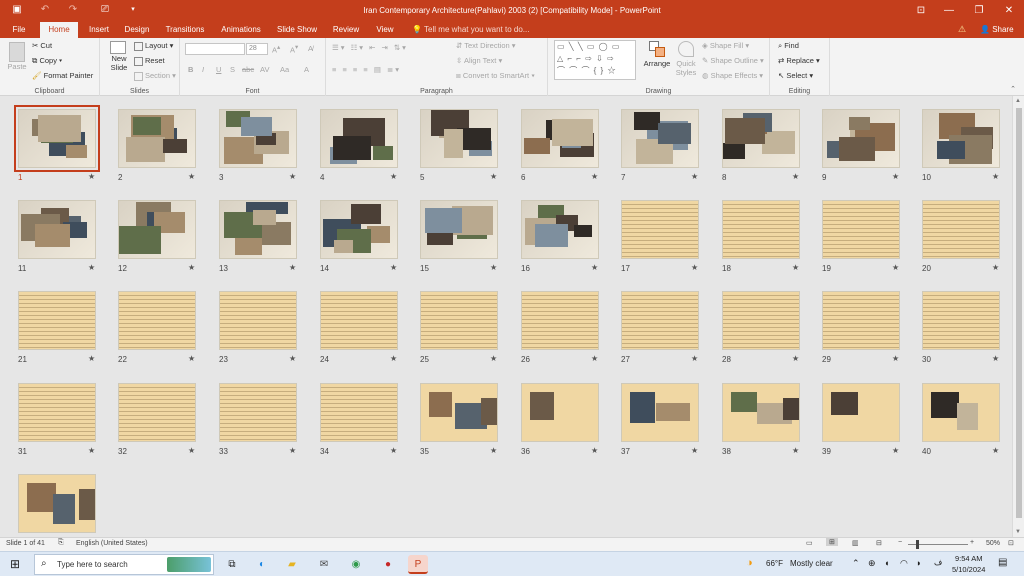  What do you see at coordinates (42, 45) in the screenshot?
I see `cut-button: ✂ Cut` at bounding box center [42, 45].